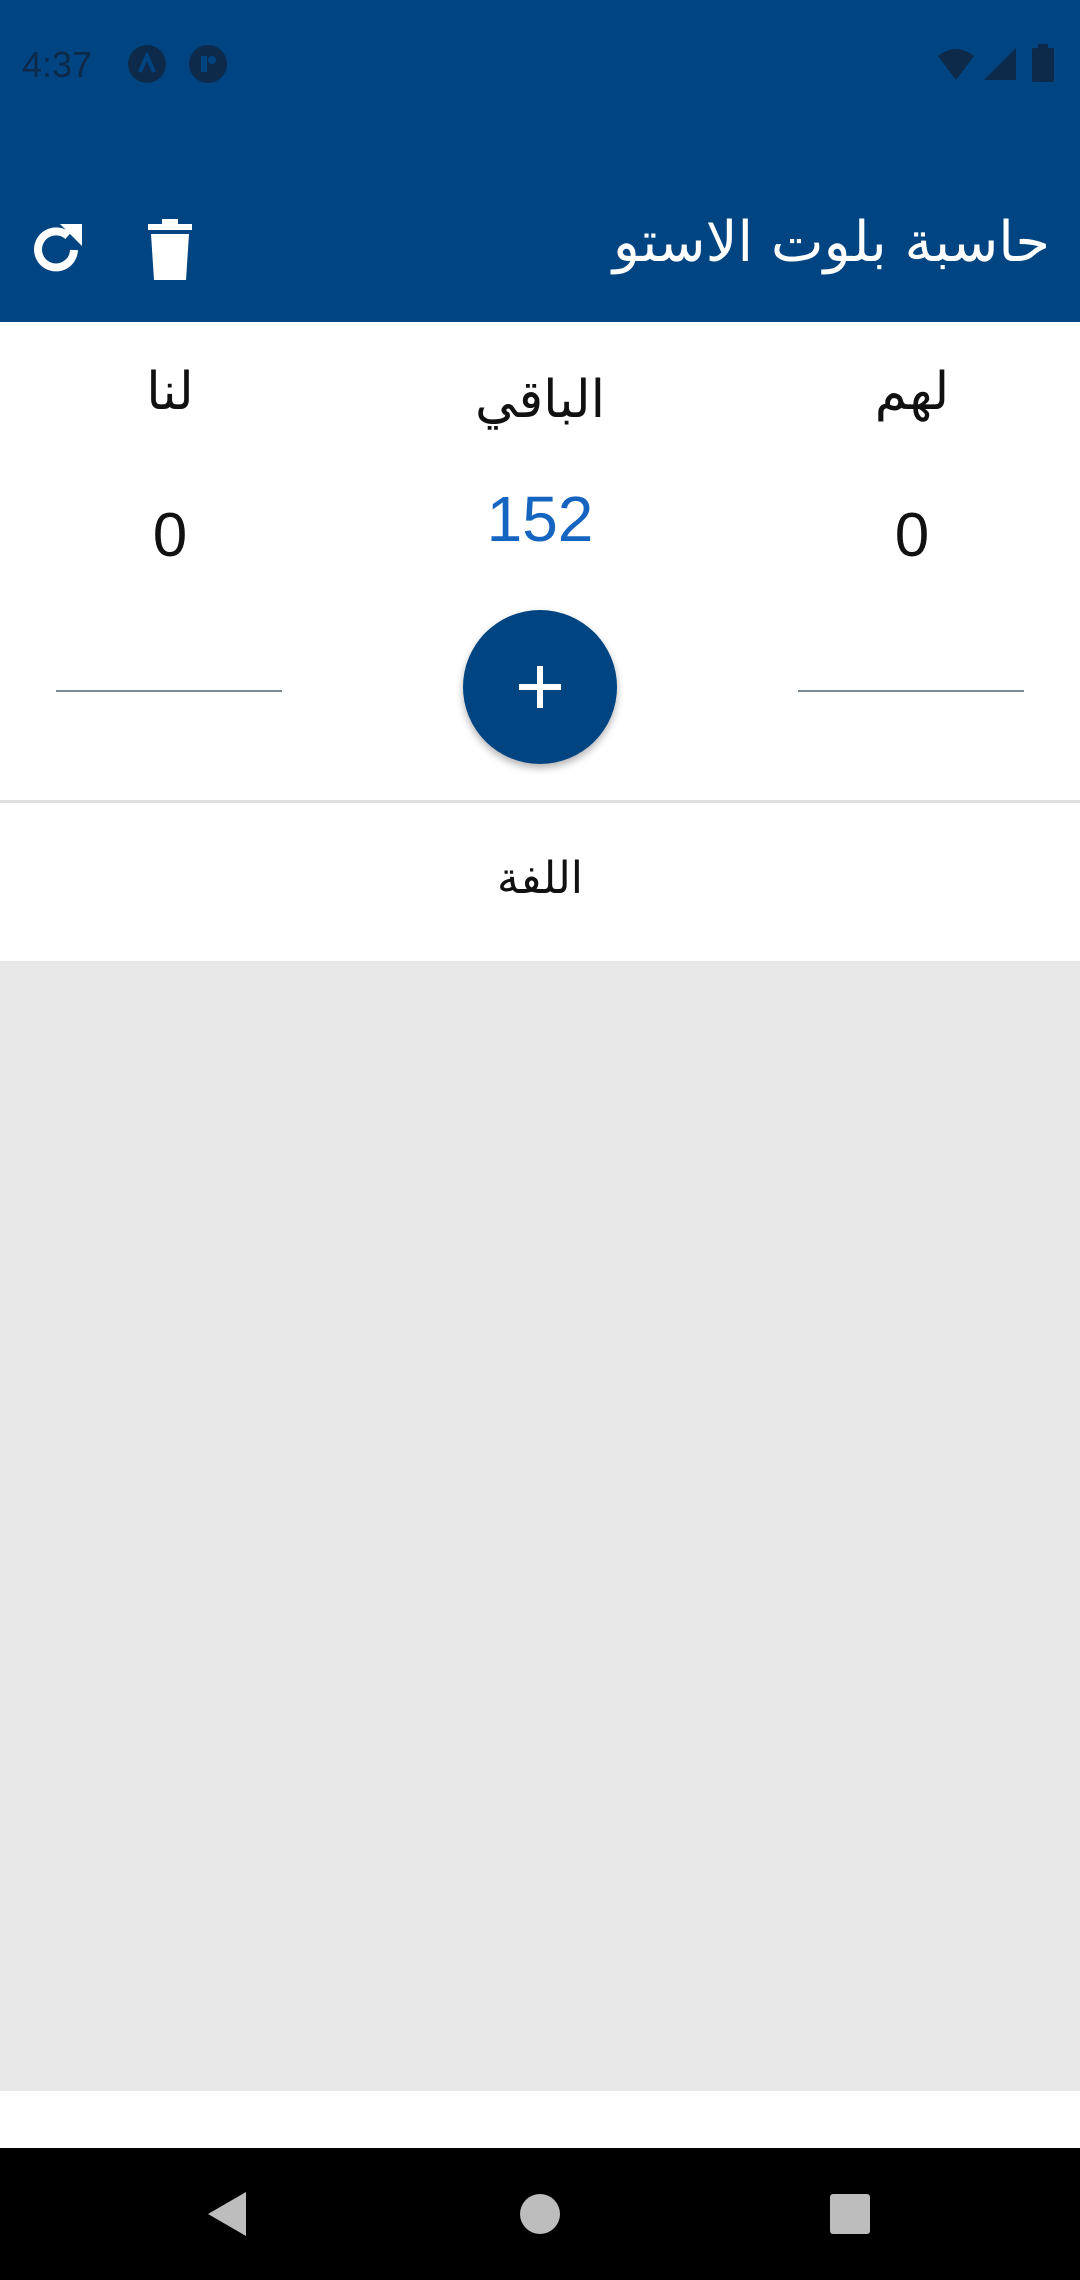 Image resolution: width=1080 pixels, height=2280 pixels. Describe the element at coordinates (956, 64) in the screenshot. I see `wifi-icon` at that location.